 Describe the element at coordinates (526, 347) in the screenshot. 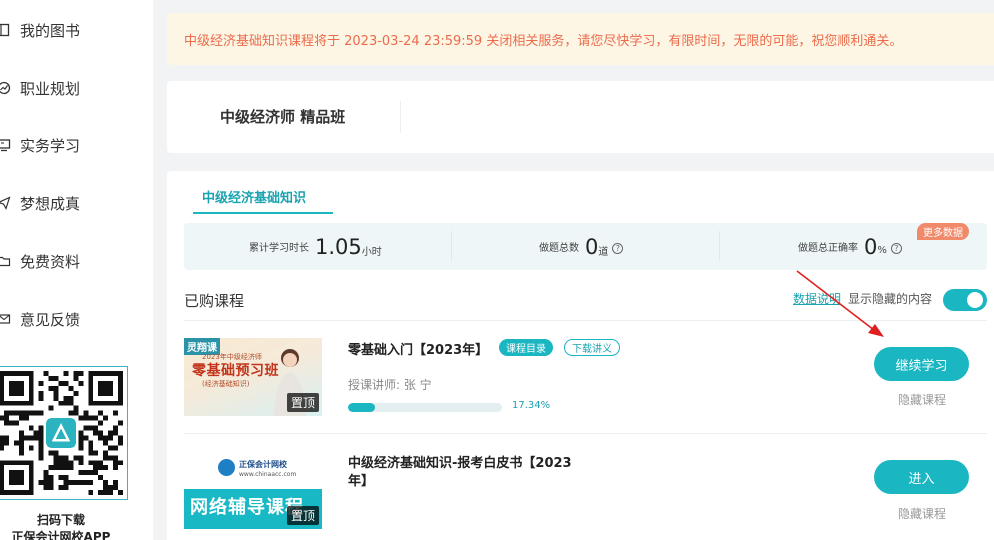

I see `course-catalog-tag: 课程目录` at that location.